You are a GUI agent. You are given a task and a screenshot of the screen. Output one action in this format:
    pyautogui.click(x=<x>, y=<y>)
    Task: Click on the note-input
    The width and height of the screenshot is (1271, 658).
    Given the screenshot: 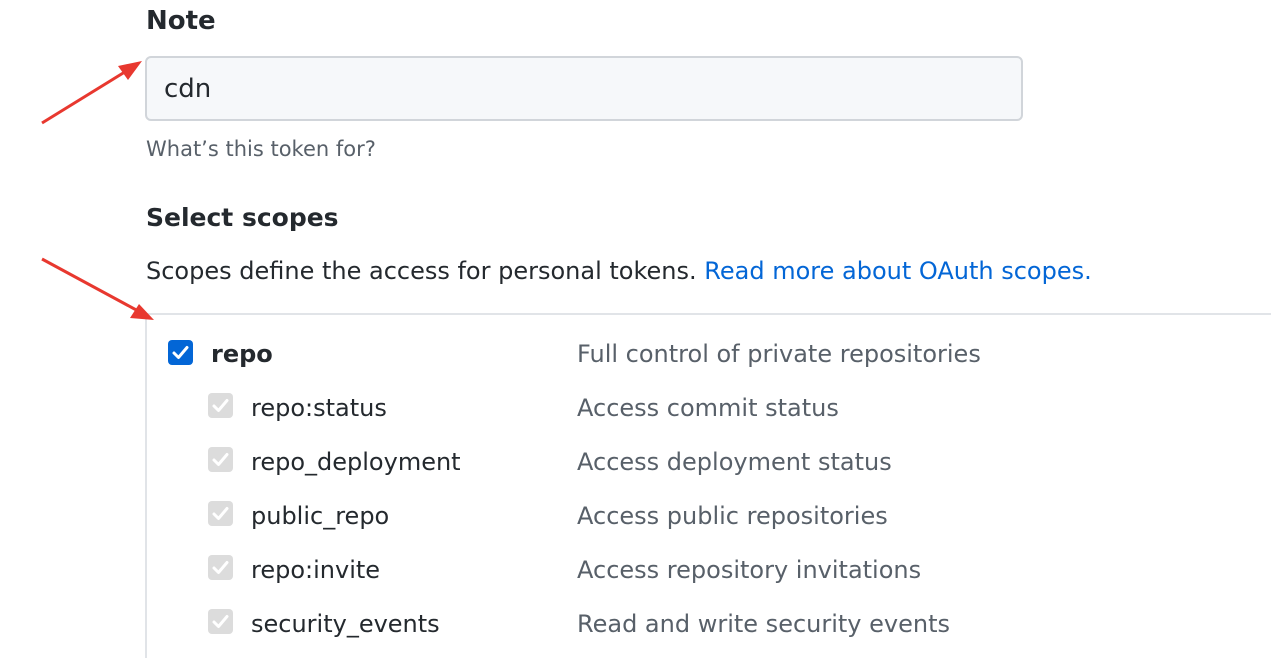 What is the action you would take?
    pyautogui.click(x=584, y=88)
    